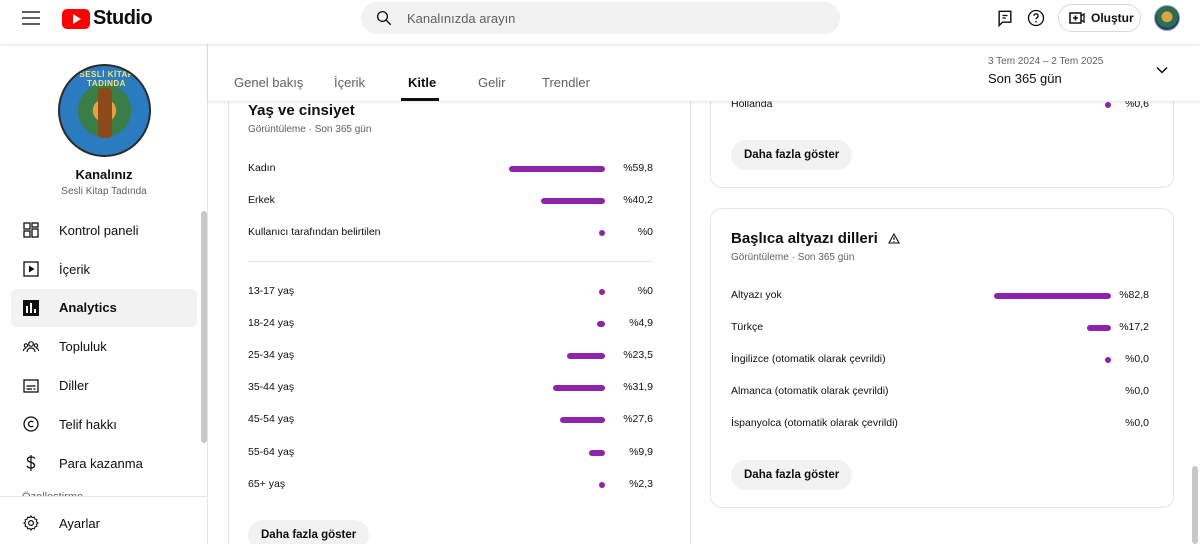 This screenshot has height=544, width=1200. Describe the element at coordinates (940, 329) in the screenshot. I see `subtitle-language-row: Türkçe %17,2` at that location.